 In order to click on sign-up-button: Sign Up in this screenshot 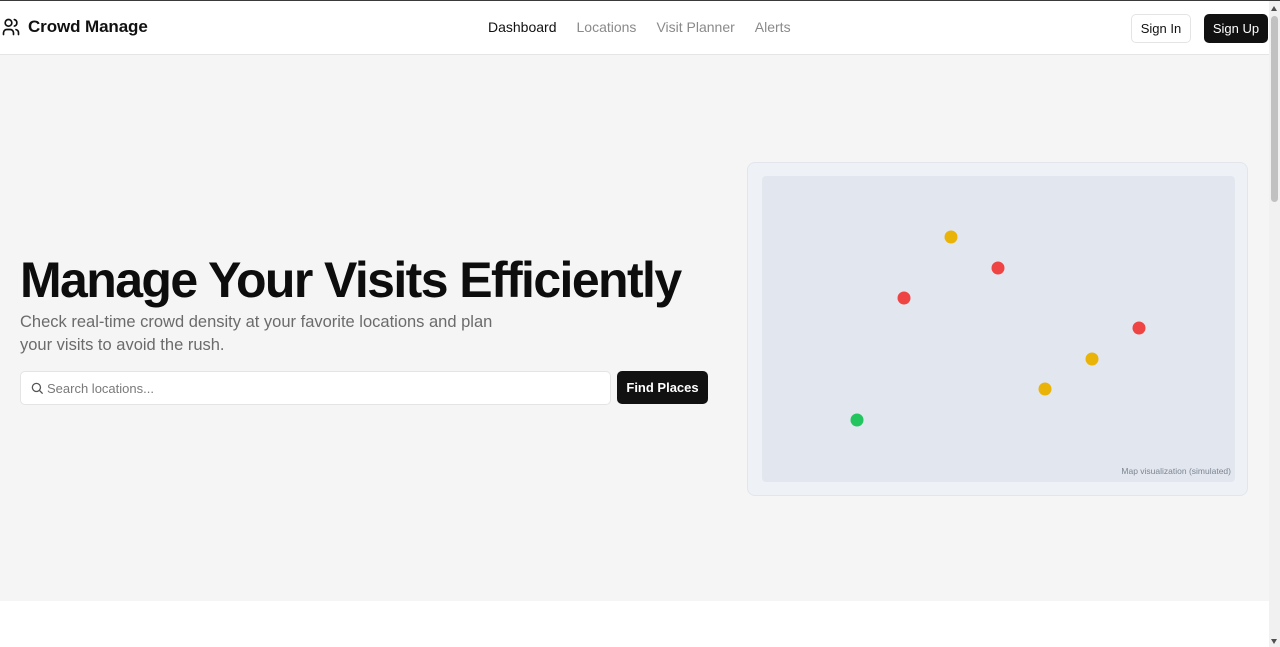, I will do `click(1236, 28)`.